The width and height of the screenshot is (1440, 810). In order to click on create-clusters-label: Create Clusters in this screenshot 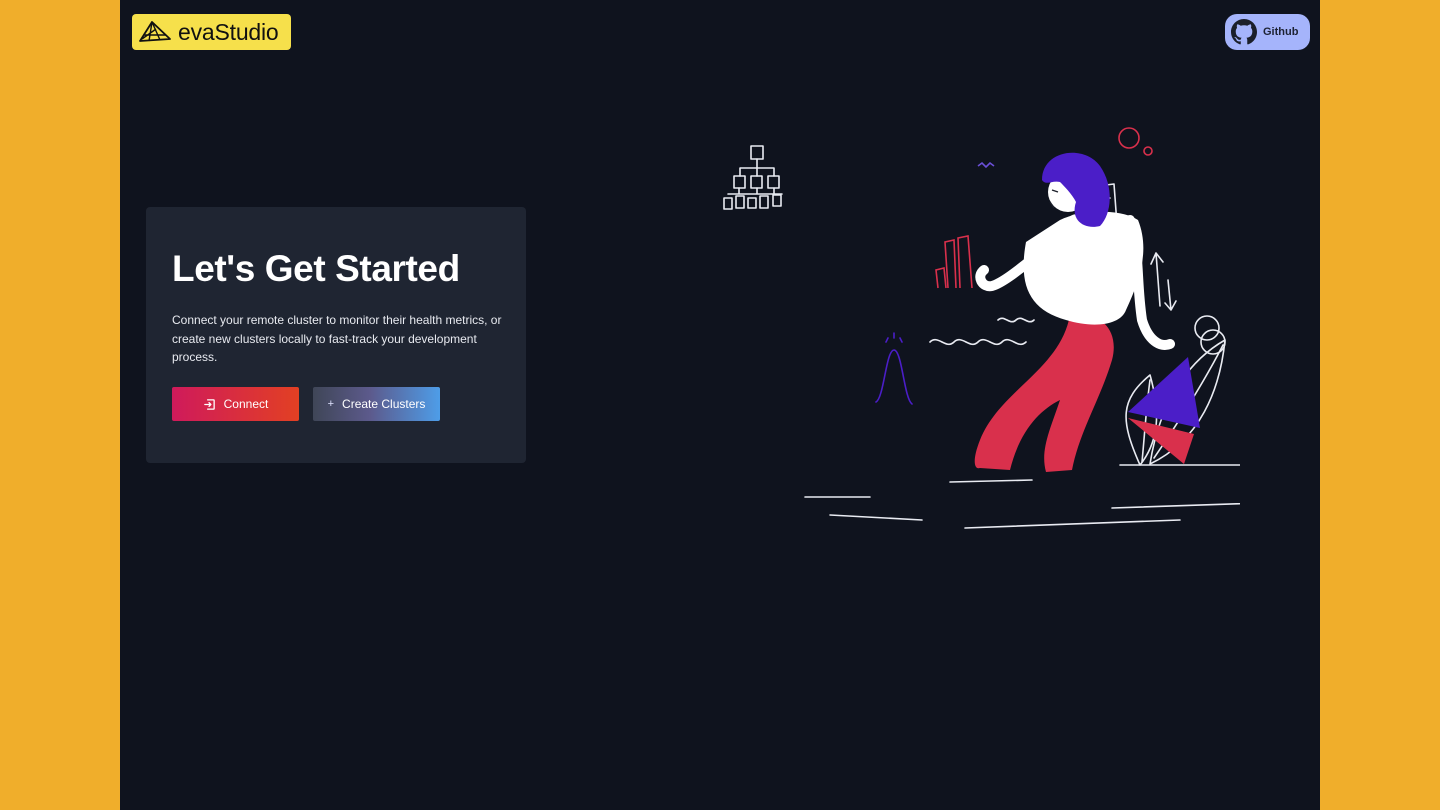, I will do `click(384, 404)`.